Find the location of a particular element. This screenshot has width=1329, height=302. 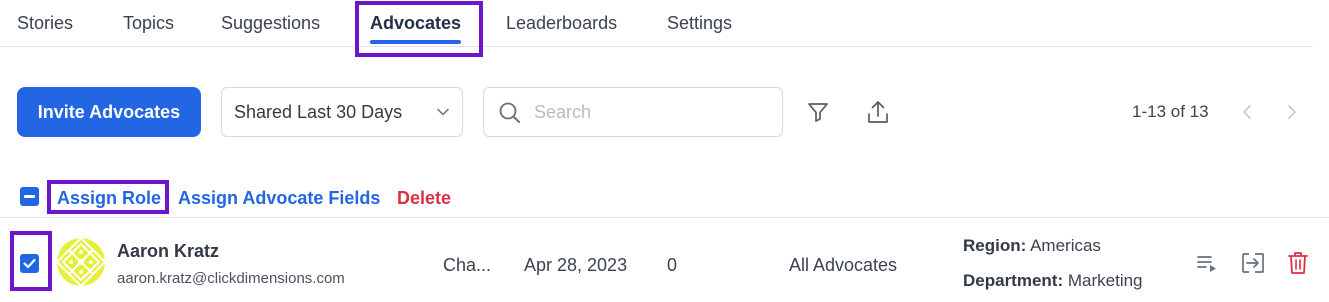

avatar is located at coordinates (81, 262).